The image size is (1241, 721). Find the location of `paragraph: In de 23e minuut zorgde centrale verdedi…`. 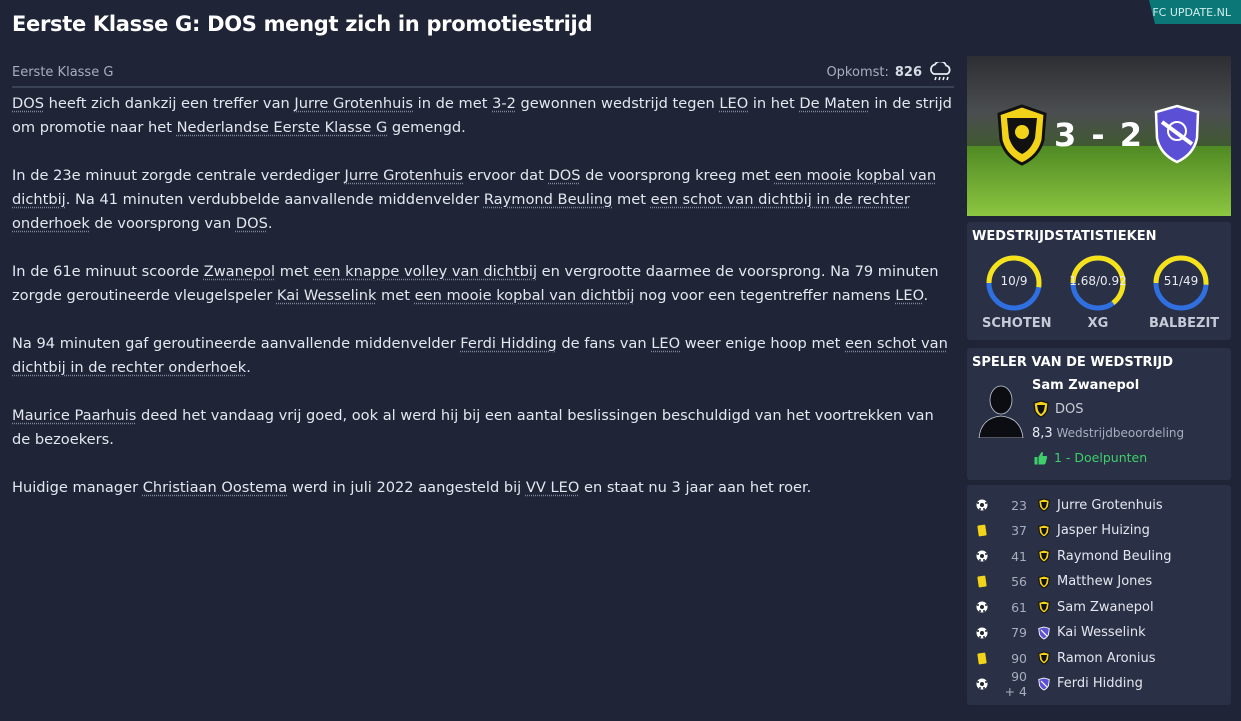

paragraph: In de 23e minuut zorgde centrale verdedi… is located at coordinates (474, 199).